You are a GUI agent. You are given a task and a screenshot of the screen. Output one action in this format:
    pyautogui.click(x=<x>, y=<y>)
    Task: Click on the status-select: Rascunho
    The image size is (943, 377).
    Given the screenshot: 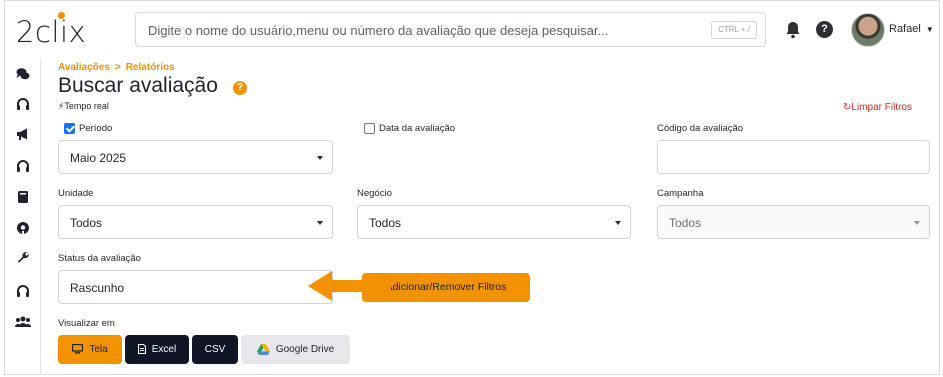 What is the action you would take?
    pyautogui.click(x=195, y=287)
    